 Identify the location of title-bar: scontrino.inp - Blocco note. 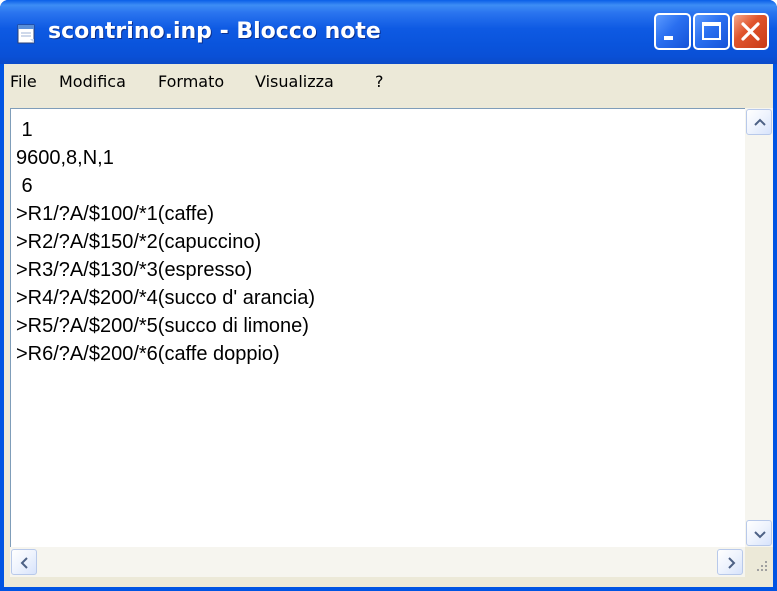
(388, 32).